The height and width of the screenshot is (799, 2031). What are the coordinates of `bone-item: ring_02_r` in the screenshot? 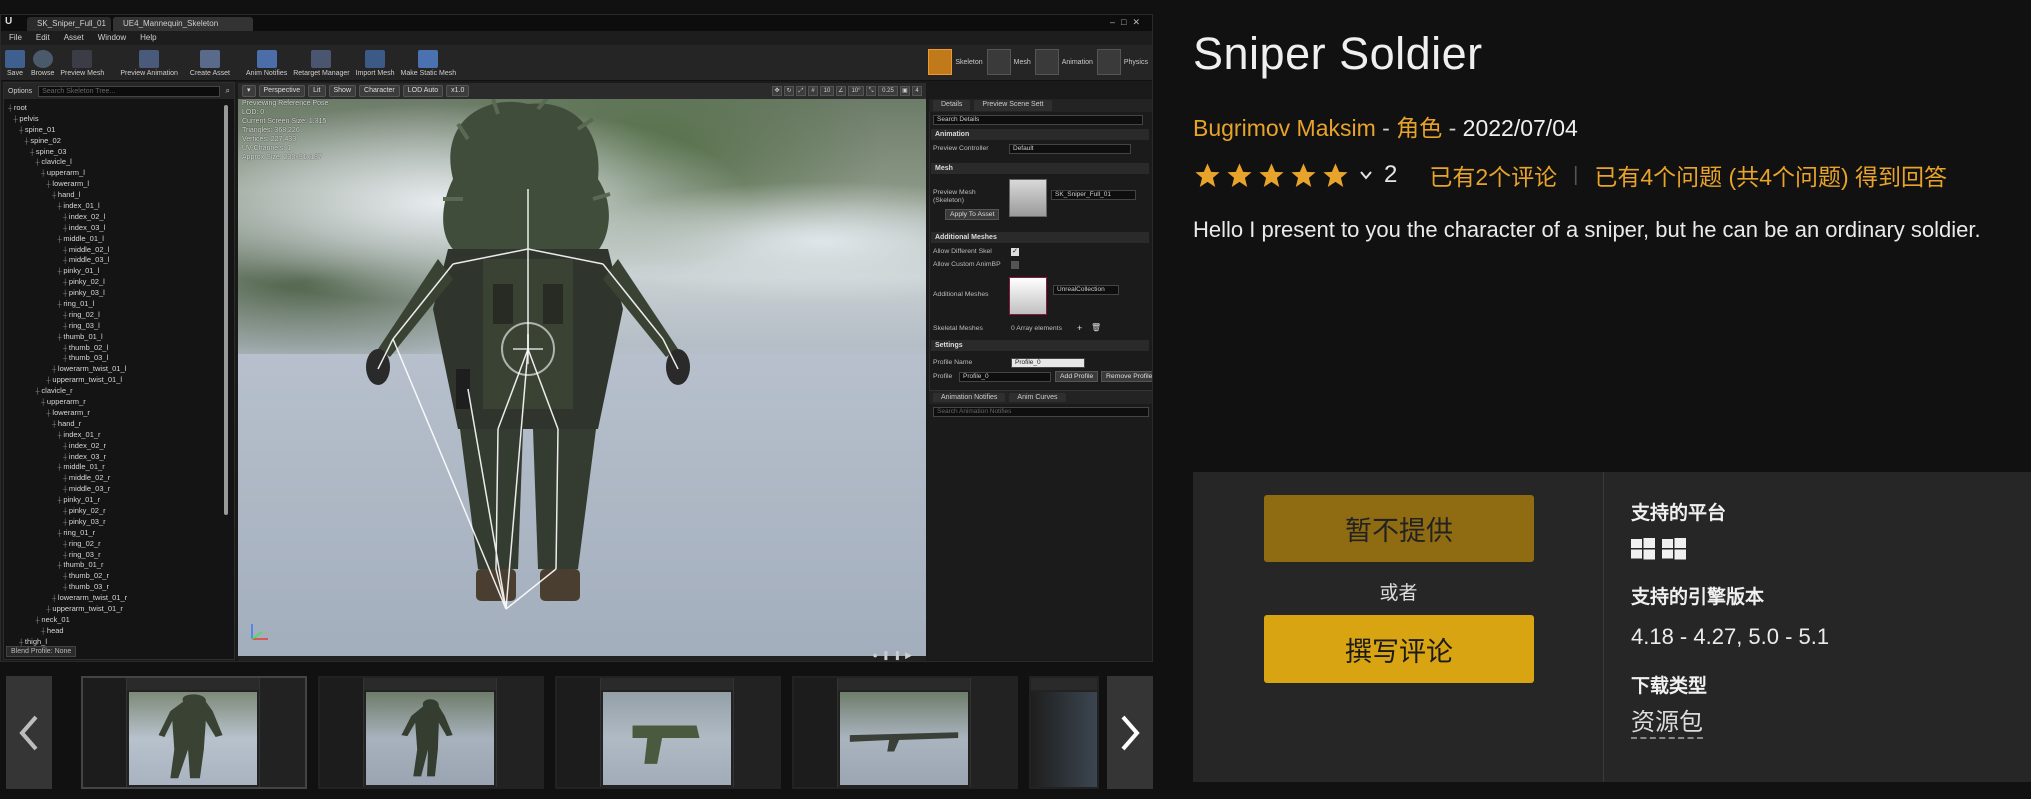 It's located at (119, 543).